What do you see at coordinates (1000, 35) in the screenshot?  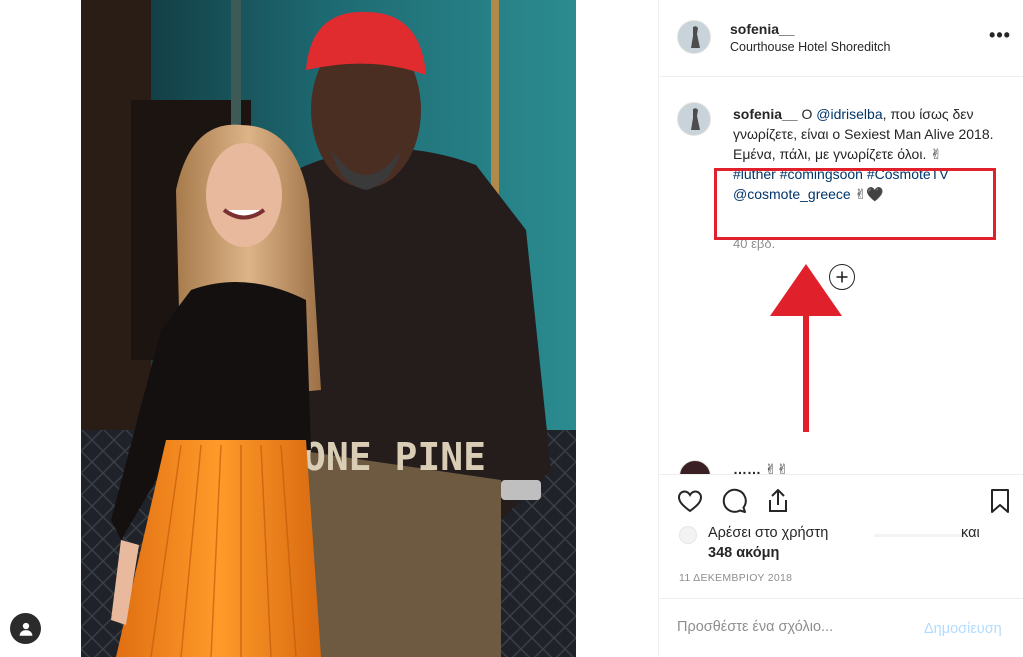 I see `more-options-button: •••` at bounding box center [1000, 35].